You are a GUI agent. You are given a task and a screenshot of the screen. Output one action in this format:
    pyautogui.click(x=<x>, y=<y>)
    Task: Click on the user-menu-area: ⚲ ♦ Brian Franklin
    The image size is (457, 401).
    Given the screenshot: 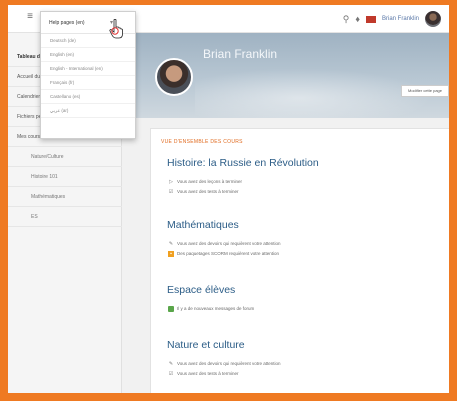 What is the action you would take?
    pyautogui.click(x=392, y=19)
    